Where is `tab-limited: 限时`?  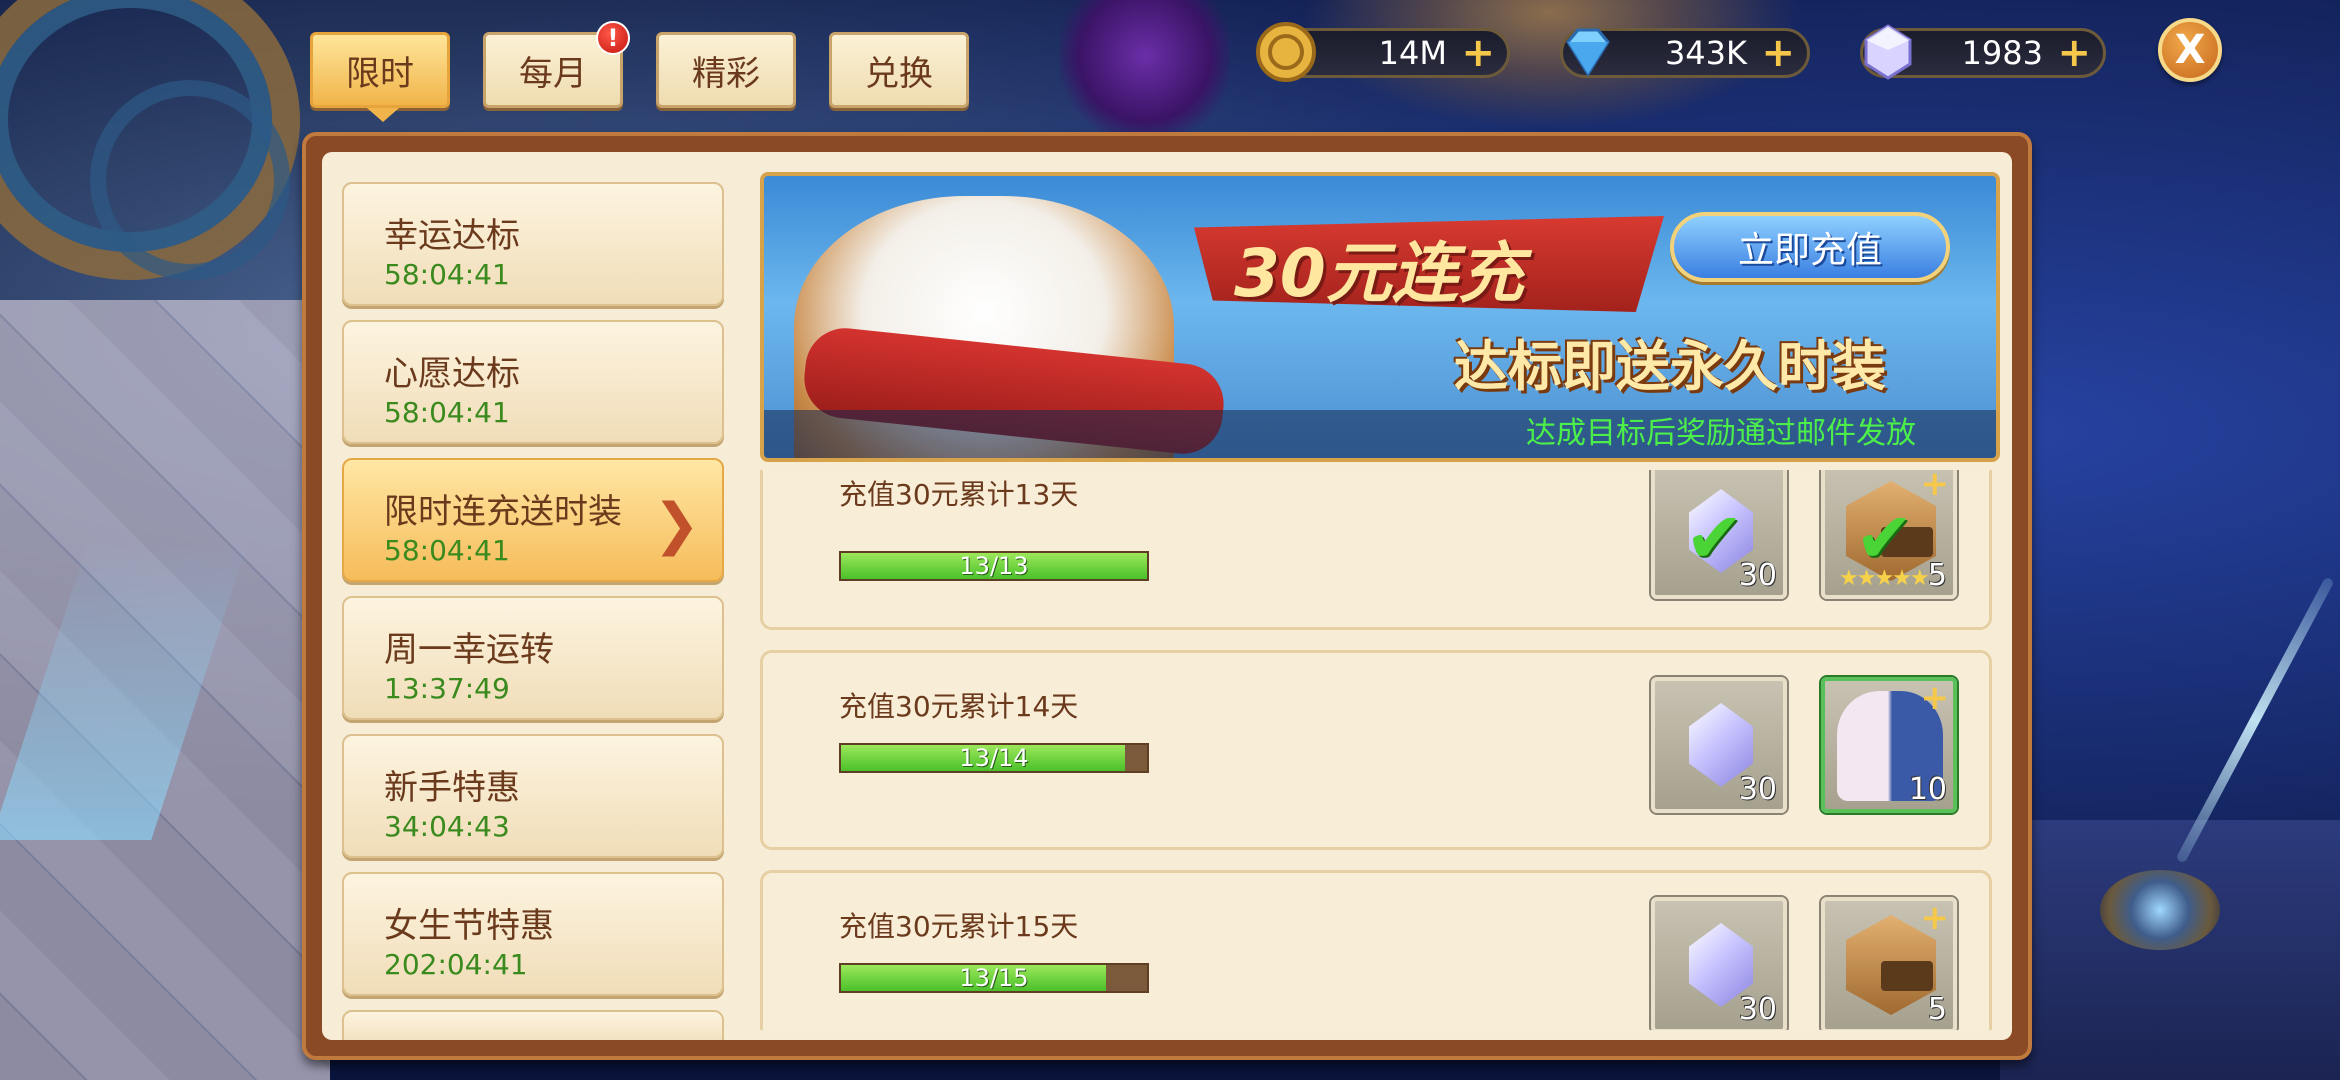
tab-limited: 限时 is located at coordinates (380, 70).